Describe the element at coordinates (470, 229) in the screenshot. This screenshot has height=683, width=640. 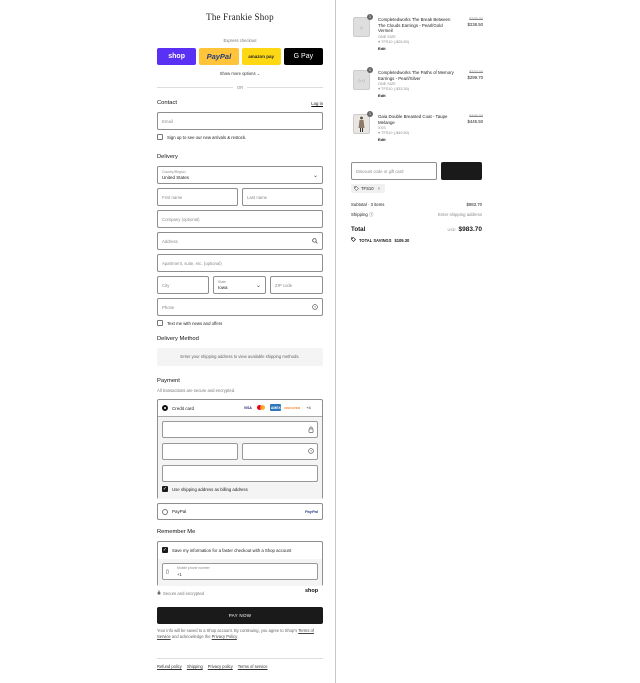
I see `total-value: $983.70` at that location.